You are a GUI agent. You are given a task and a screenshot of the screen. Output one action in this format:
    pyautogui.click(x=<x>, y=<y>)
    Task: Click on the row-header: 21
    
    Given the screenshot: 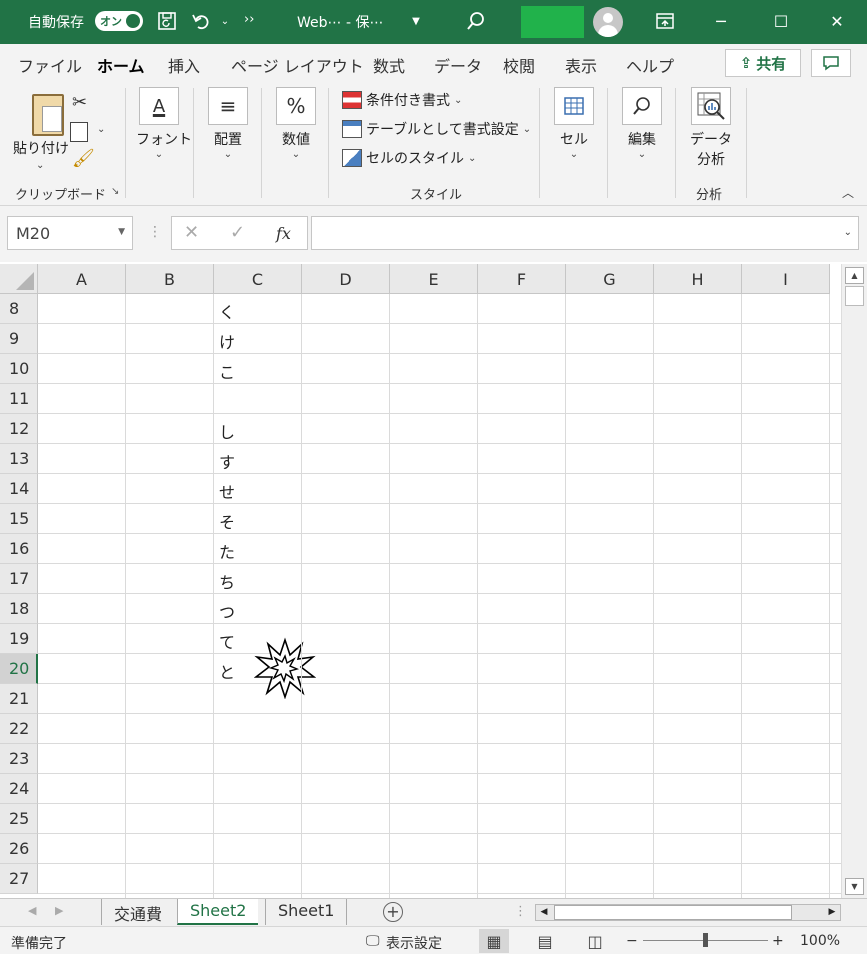 What is the action you would take?
    pyautogui.click(x=19, y=699)
    